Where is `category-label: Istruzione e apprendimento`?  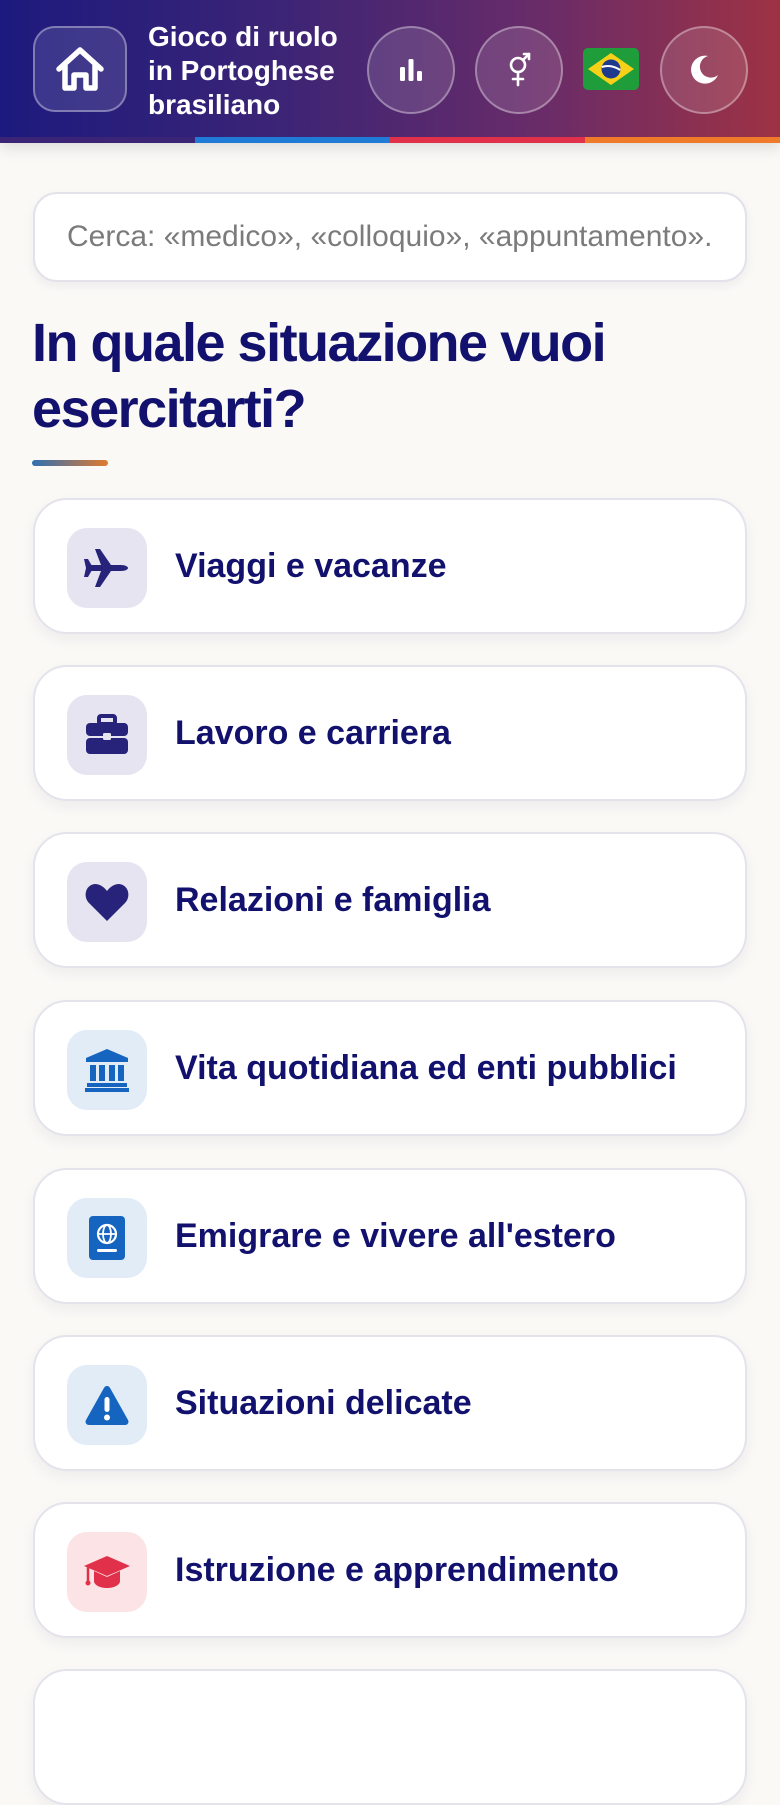
category-label: Istruzione e apprendimento is located at coordinates (397, 1570).